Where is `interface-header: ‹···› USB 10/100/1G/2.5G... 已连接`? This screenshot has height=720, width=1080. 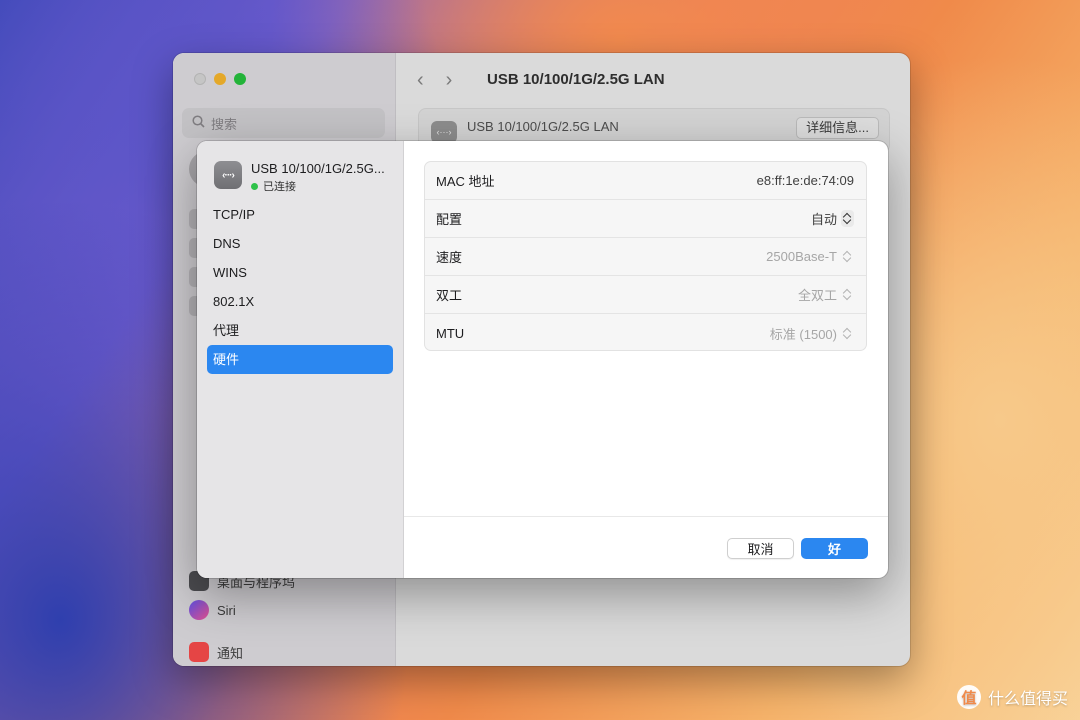 interface-header: ‹···› USB 10/100/1G/2.5G... 已连接 is located at coordinates (299, 177).